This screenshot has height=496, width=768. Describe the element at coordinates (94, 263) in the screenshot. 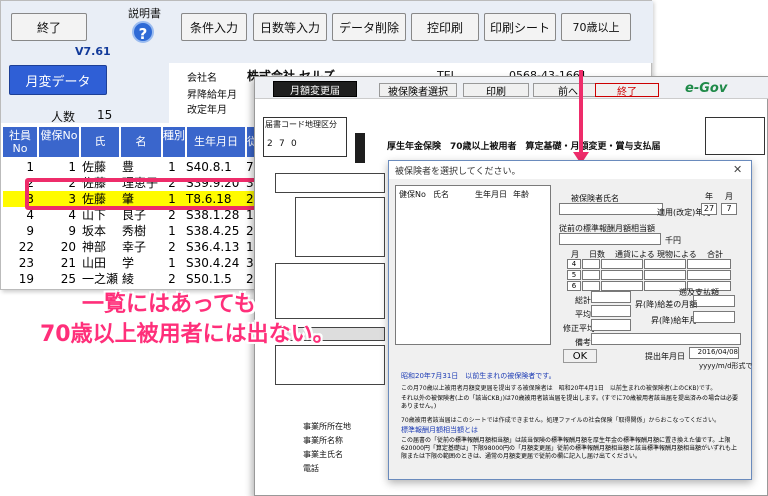

I see `table-cell: 山田` at that location.